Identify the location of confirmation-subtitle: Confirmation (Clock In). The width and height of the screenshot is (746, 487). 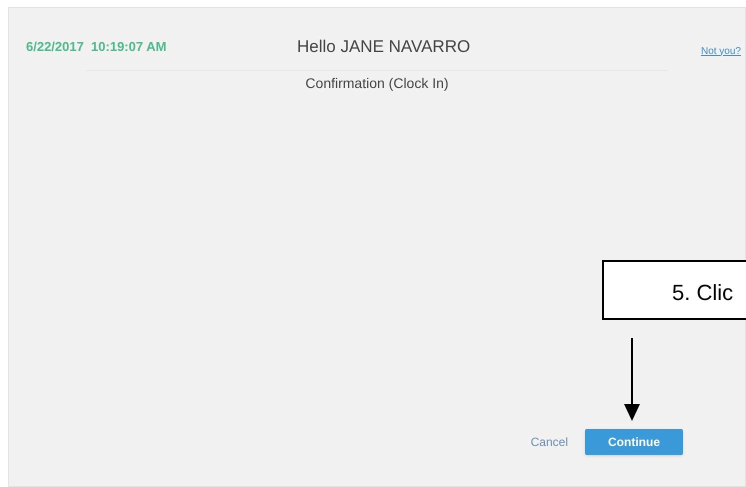
(377, 83).